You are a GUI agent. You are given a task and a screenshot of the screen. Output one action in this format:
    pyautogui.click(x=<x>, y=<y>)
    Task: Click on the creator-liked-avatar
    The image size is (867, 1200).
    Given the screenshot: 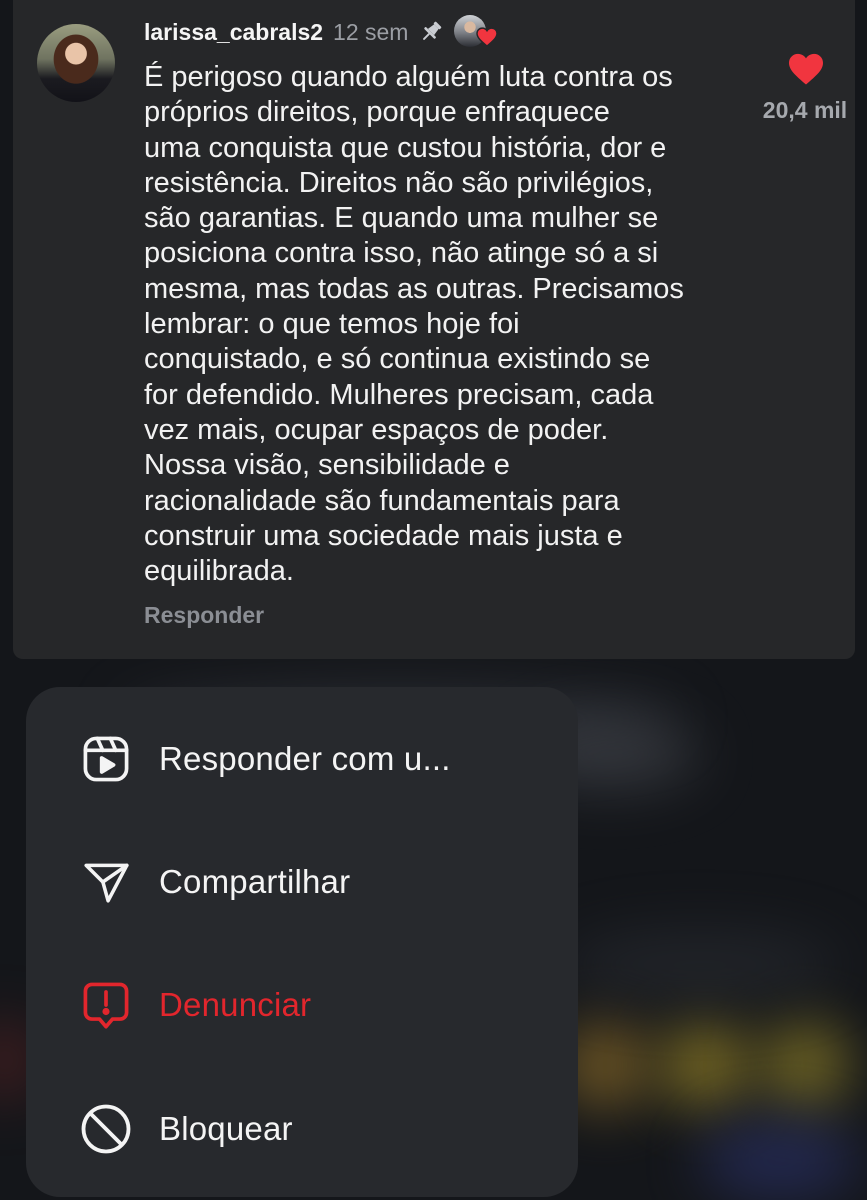 What is the action you would take?
    pyautogui.click(x=476, y=32)
    